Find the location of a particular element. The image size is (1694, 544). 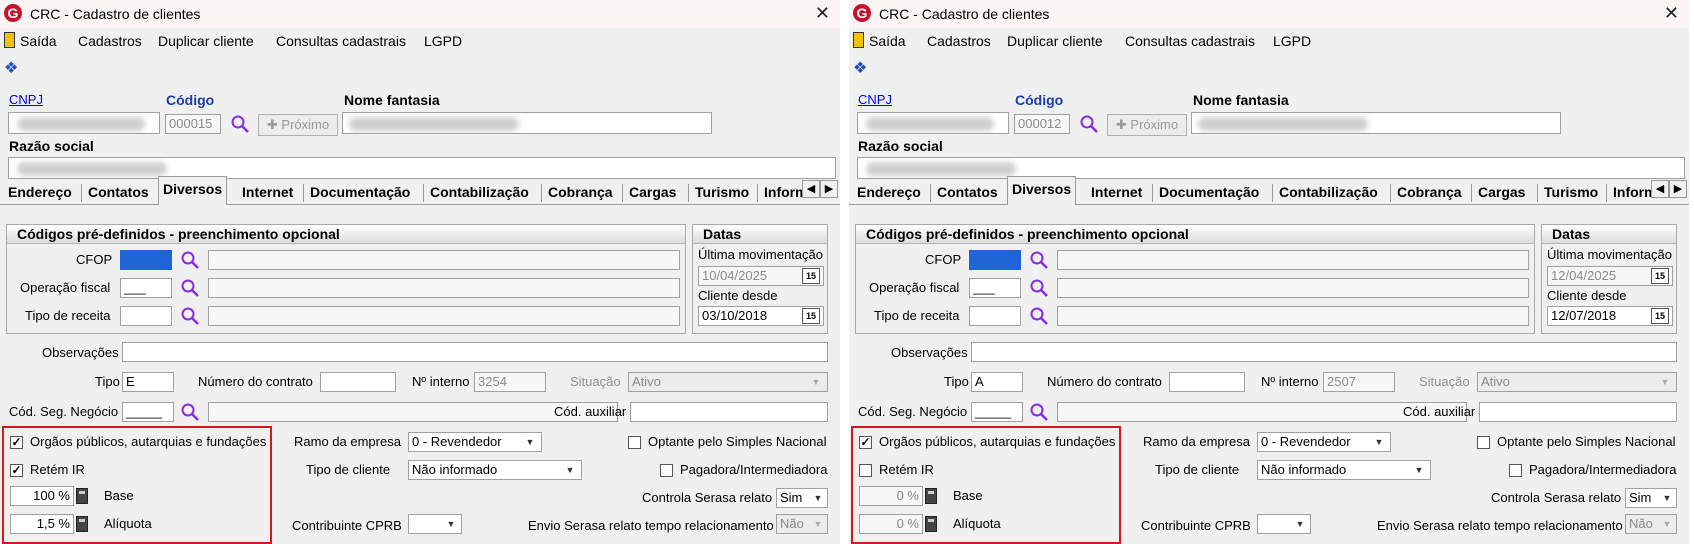

orgaos-publicos-checkbox: ✓ is located at coordinates (16, 442).